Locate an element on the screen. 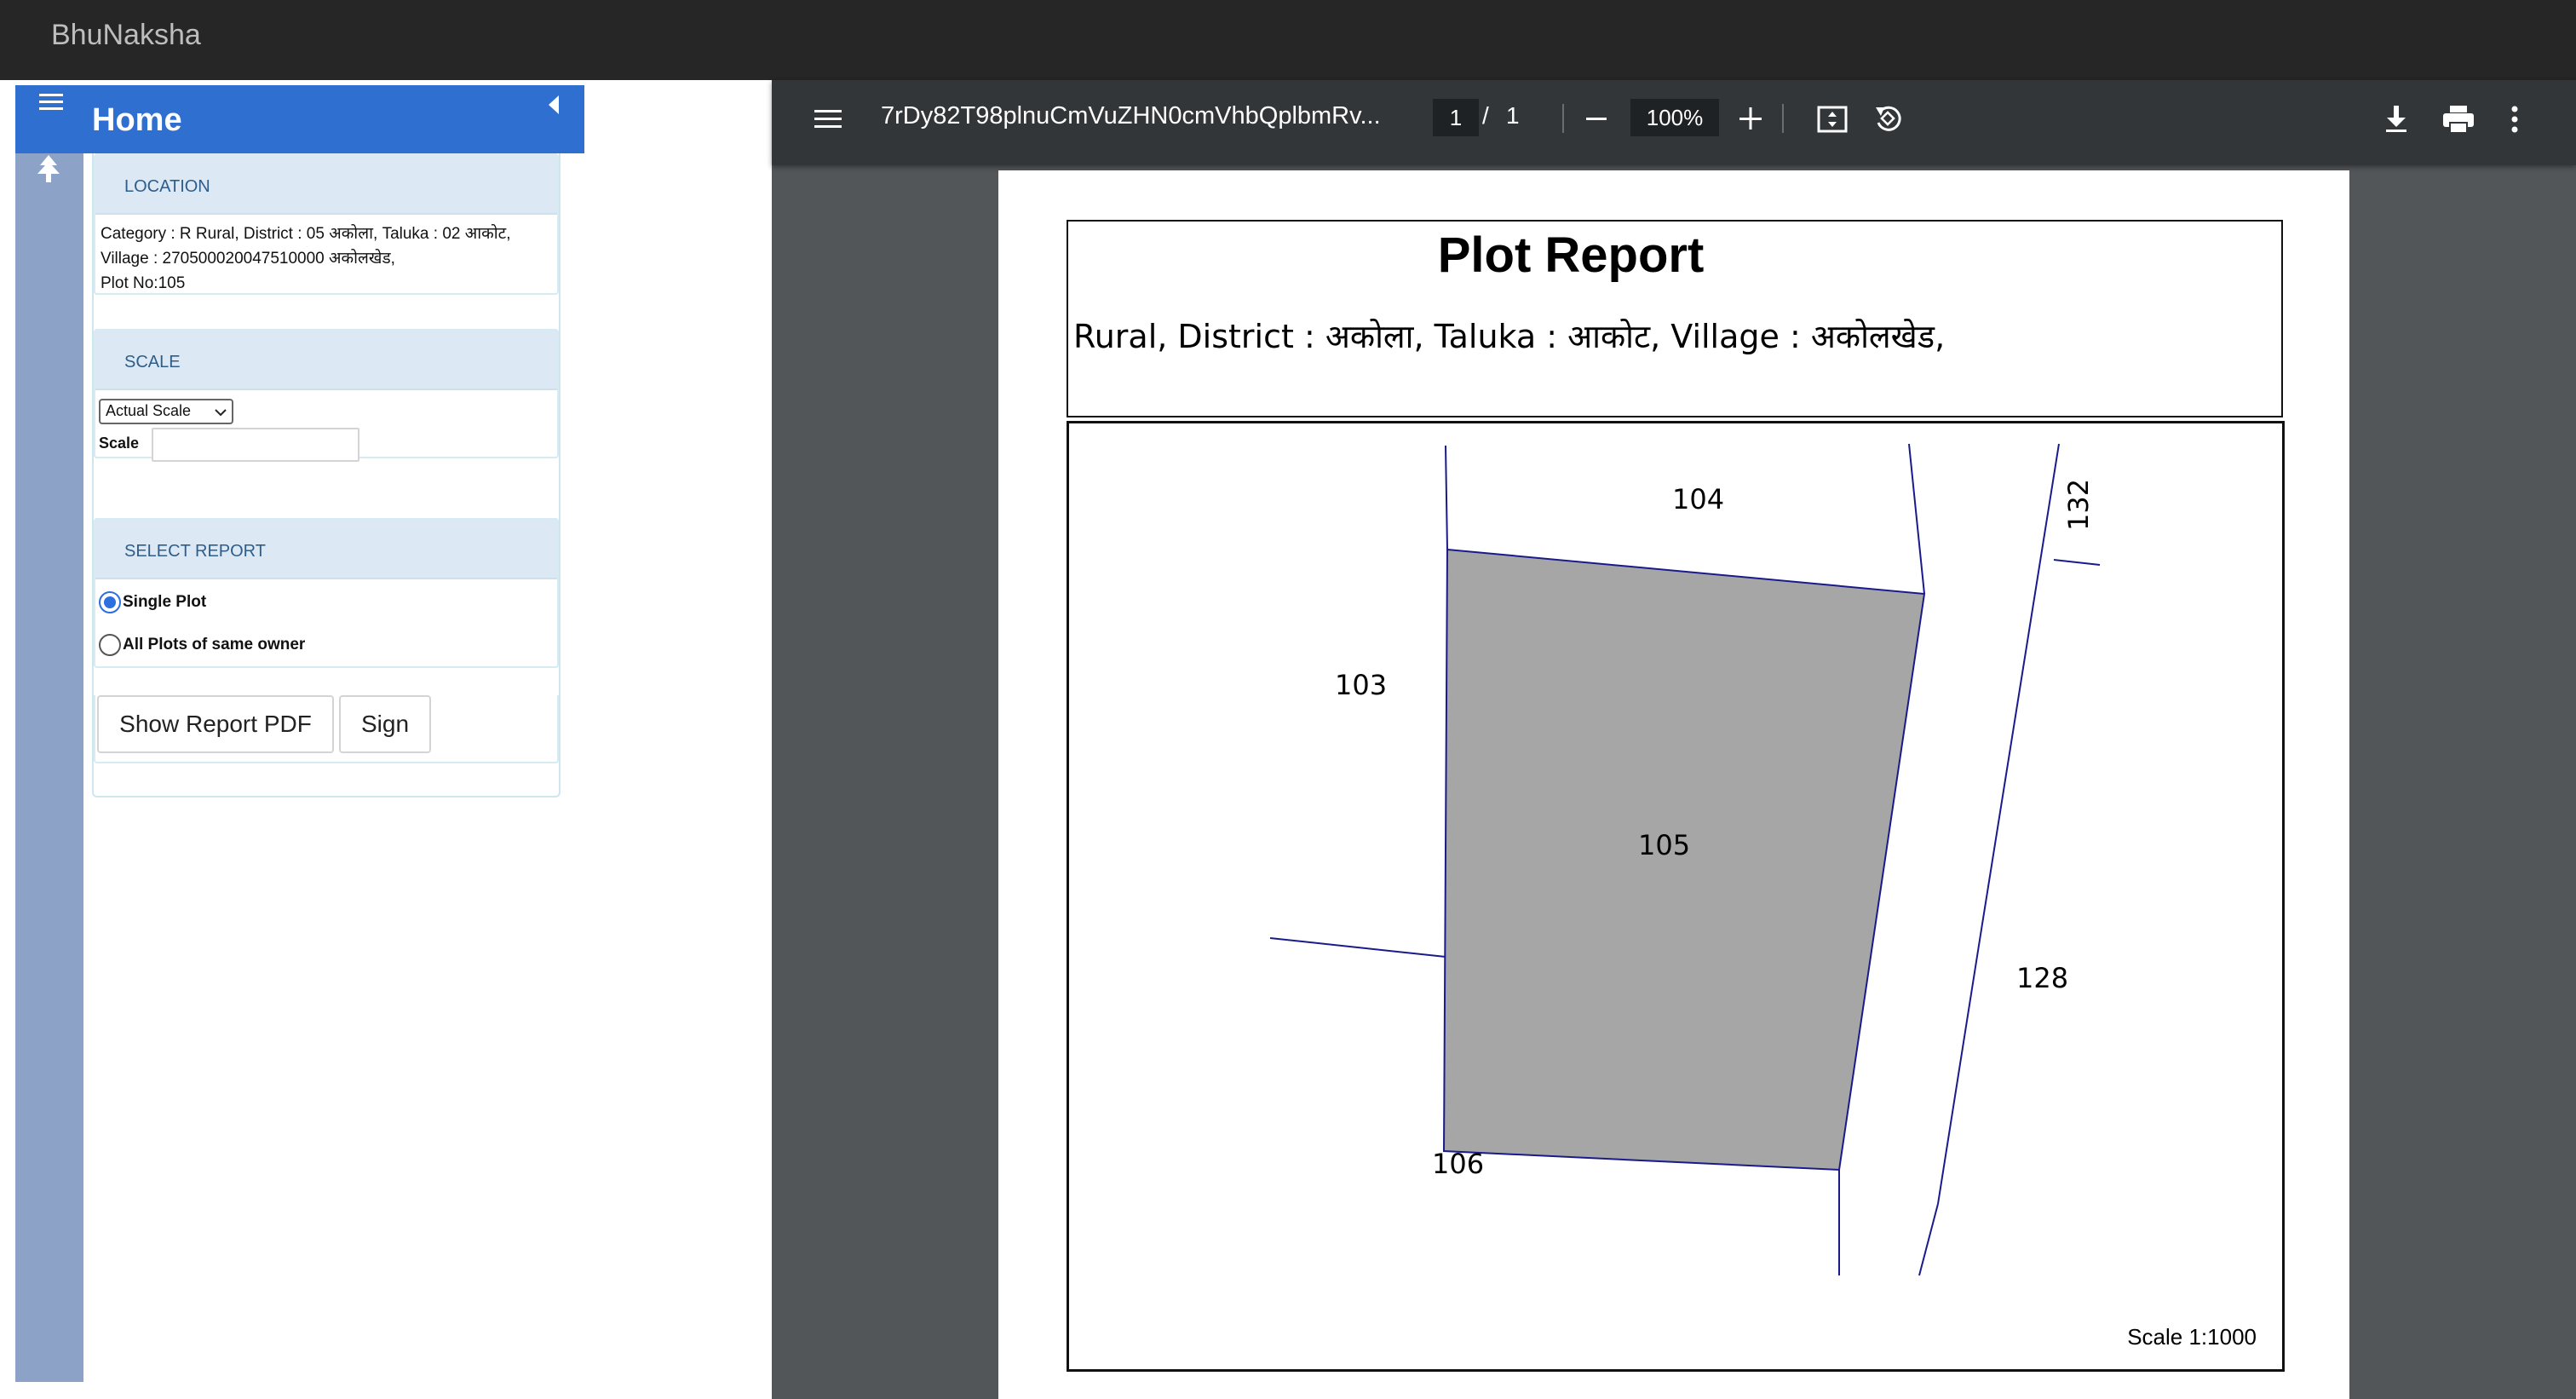  scale-select: Actual Scale is located at coordinates (166, 412).